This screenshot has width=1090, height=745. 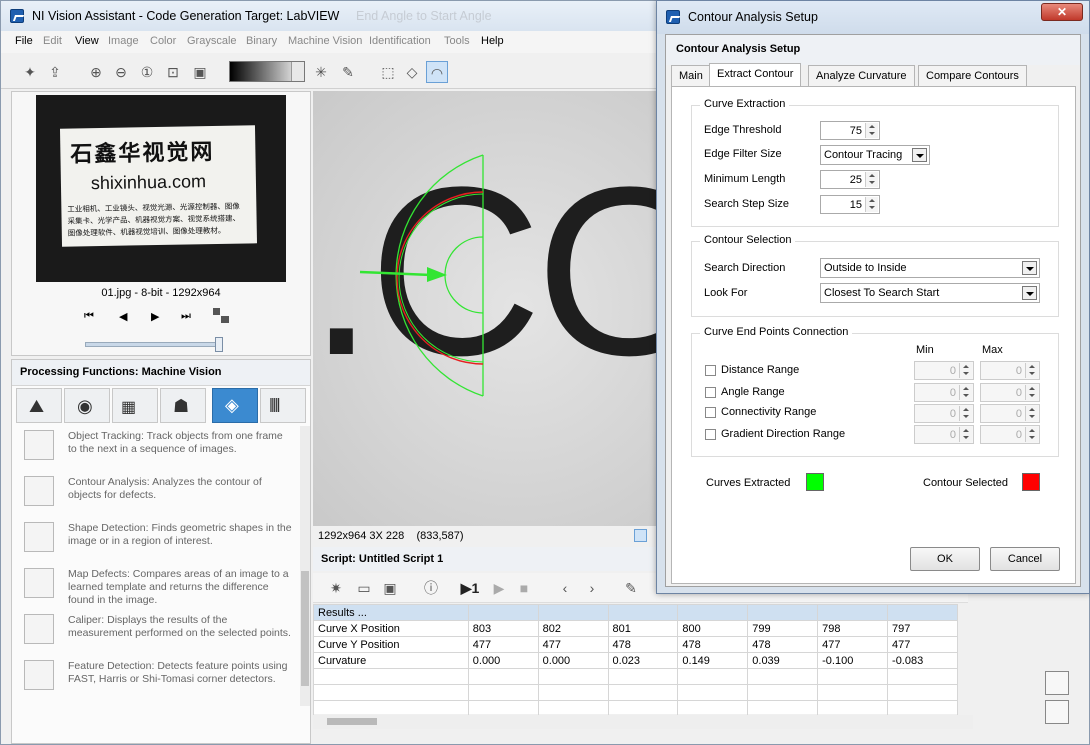 What do you see at coordinates (691, 76) in the screenshot?
I see `tab-main: Main` at bounding box center [691, 76].